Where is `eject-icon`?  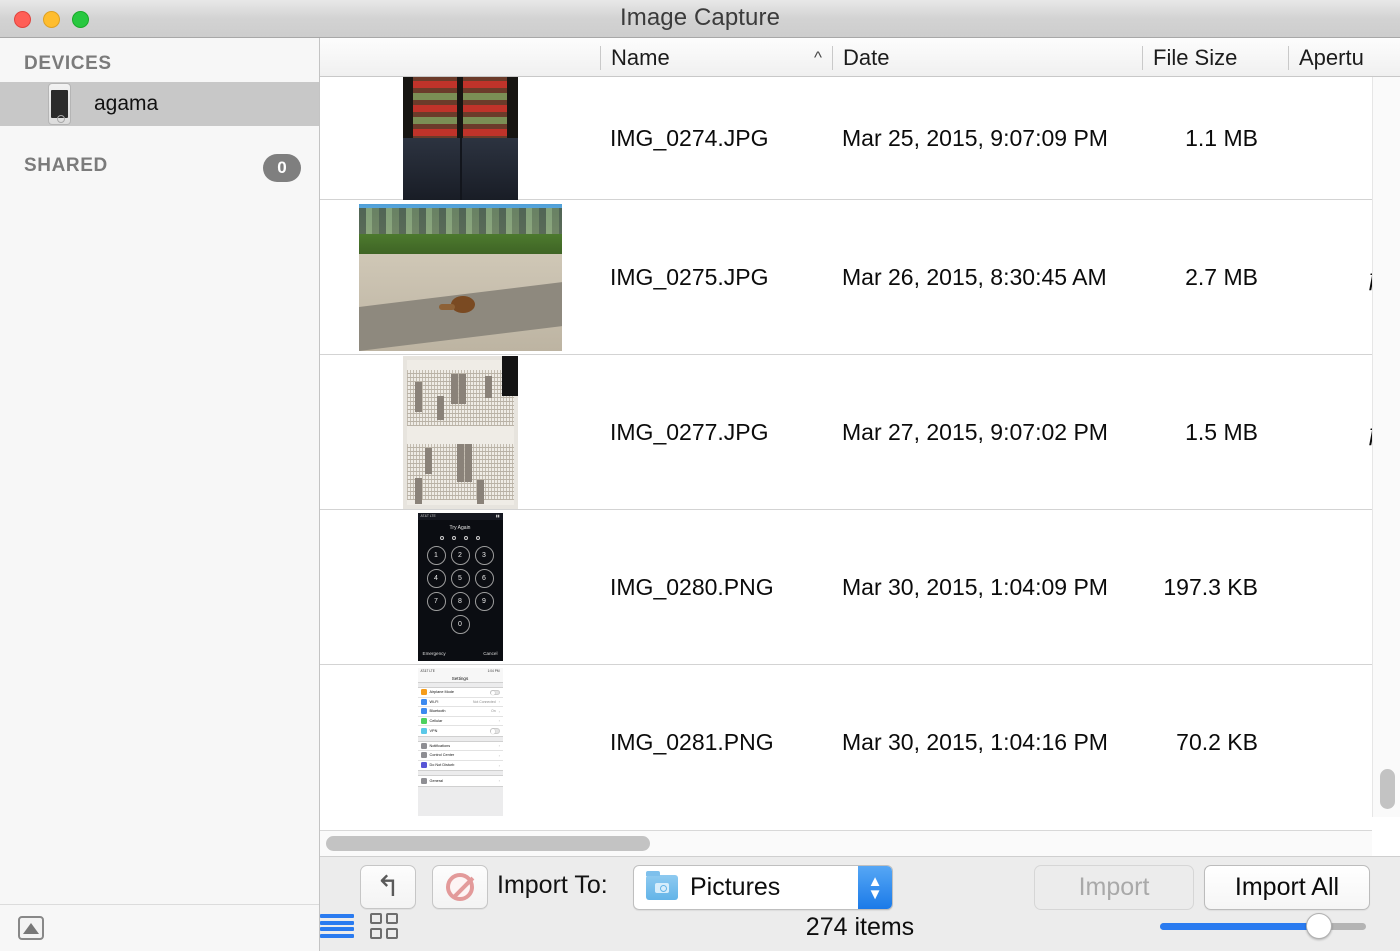
eject-icon is located at coordinates (31, 928).